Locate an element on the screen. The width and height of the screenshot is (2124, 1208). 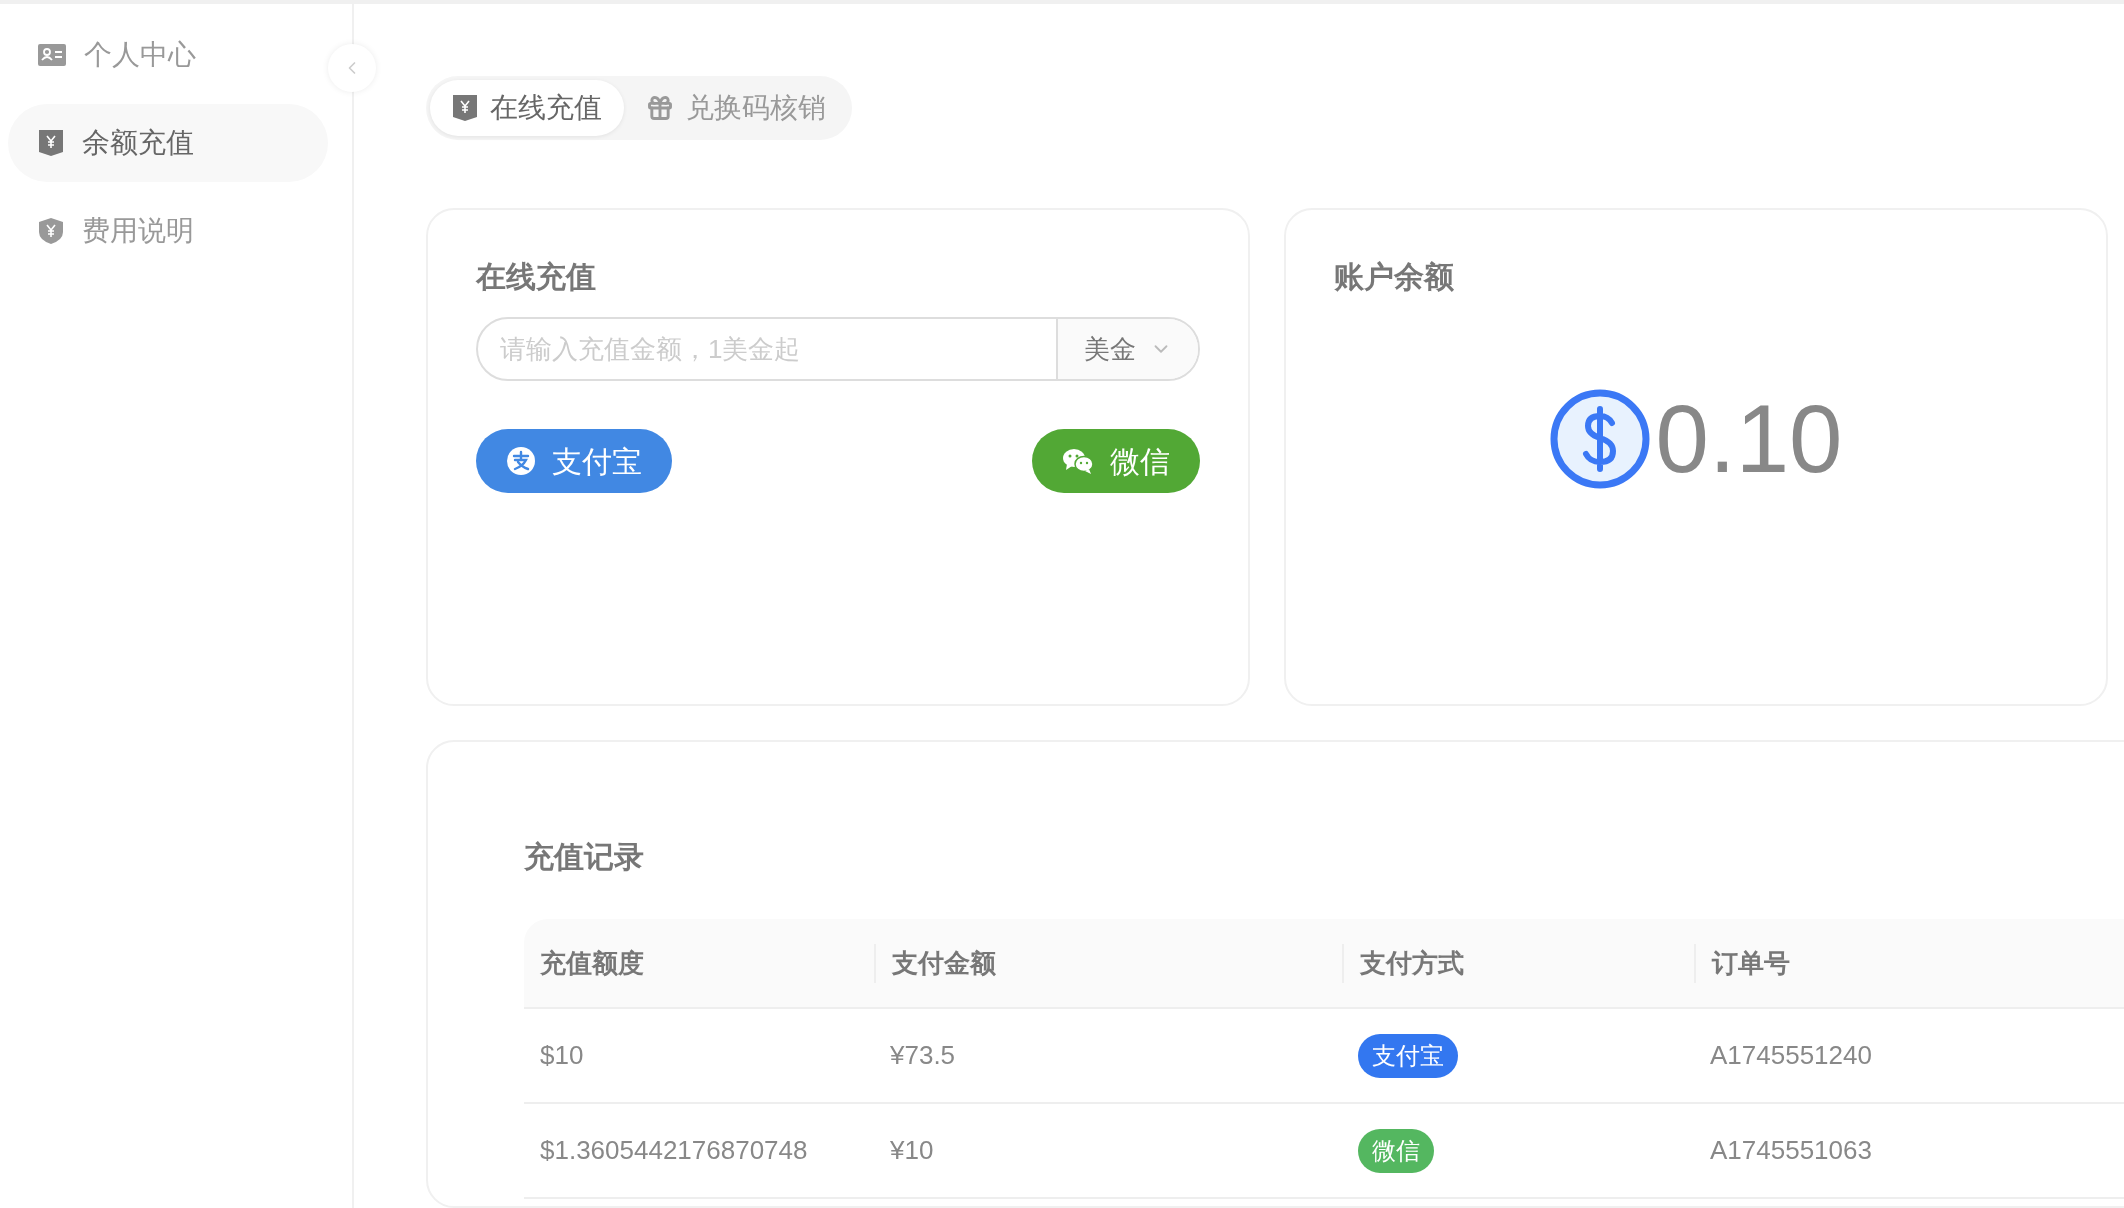
column-header: 支付方式 is located at coordinates (1412, 962).